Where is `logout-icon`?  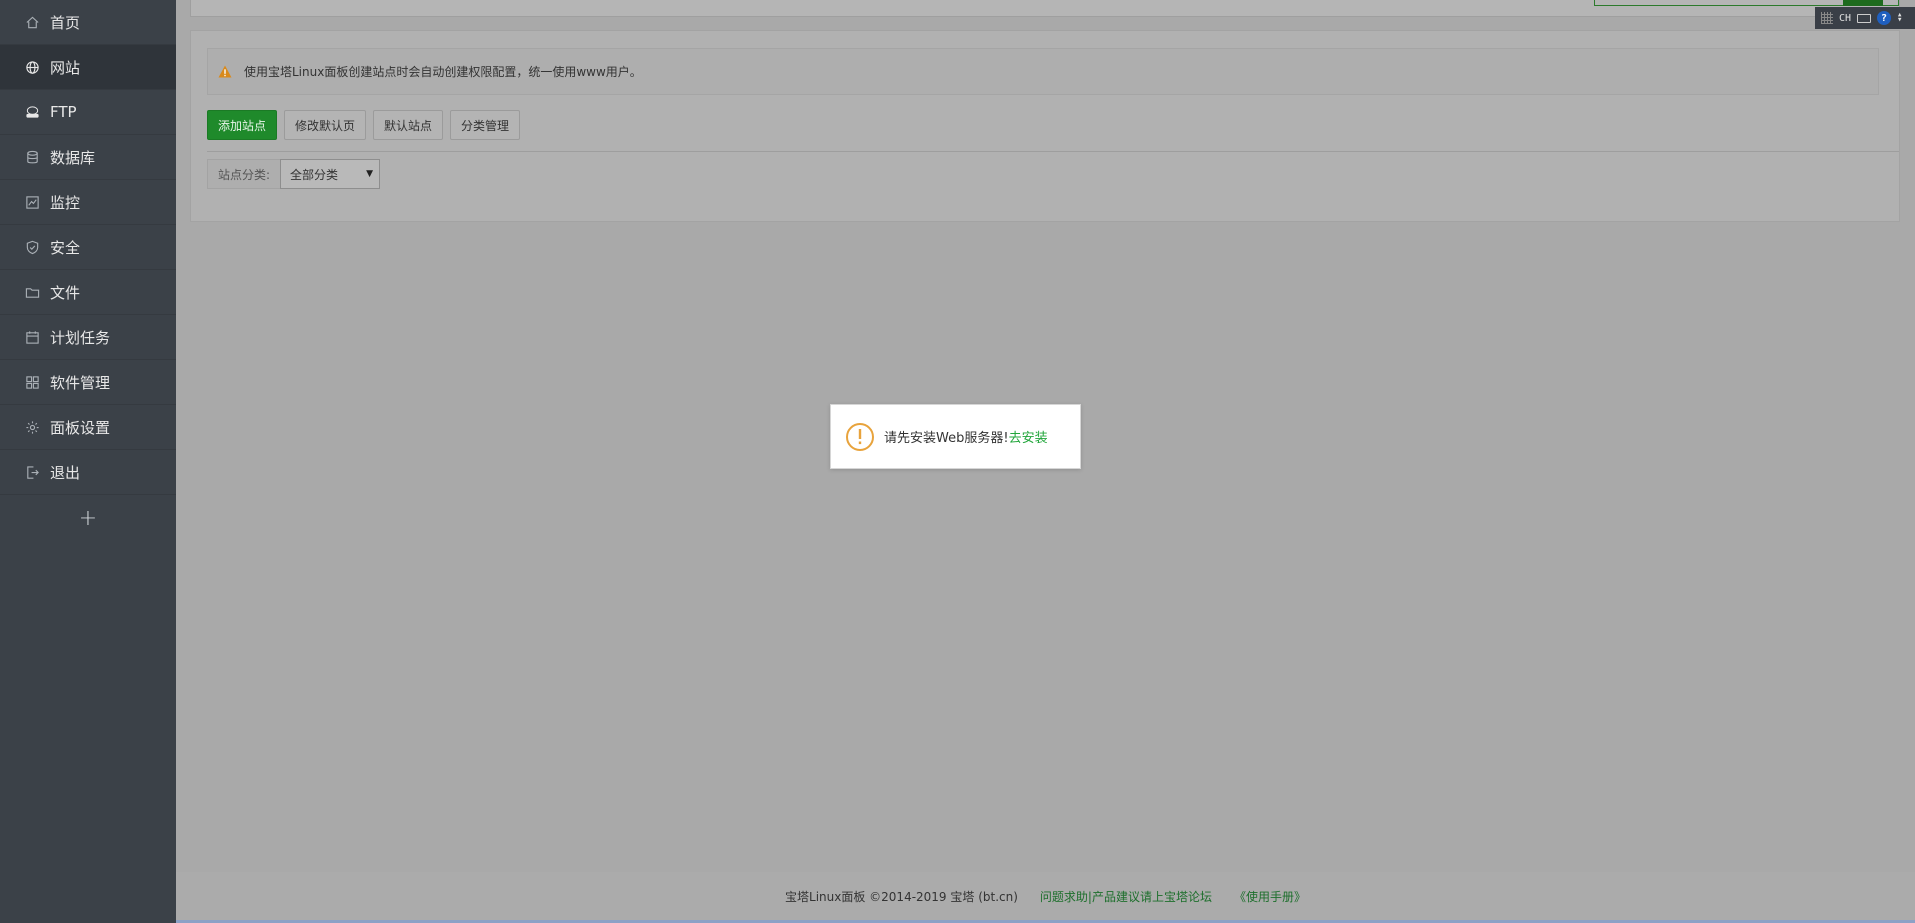 logout-icon is located at coordinates (32, 472).